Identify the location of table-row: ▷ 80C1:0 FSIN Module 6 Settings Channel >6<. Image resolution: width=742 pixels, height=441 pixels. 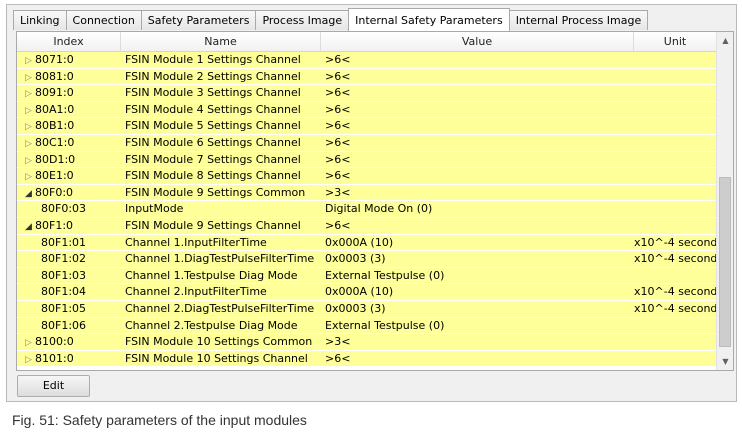
(367, 143).